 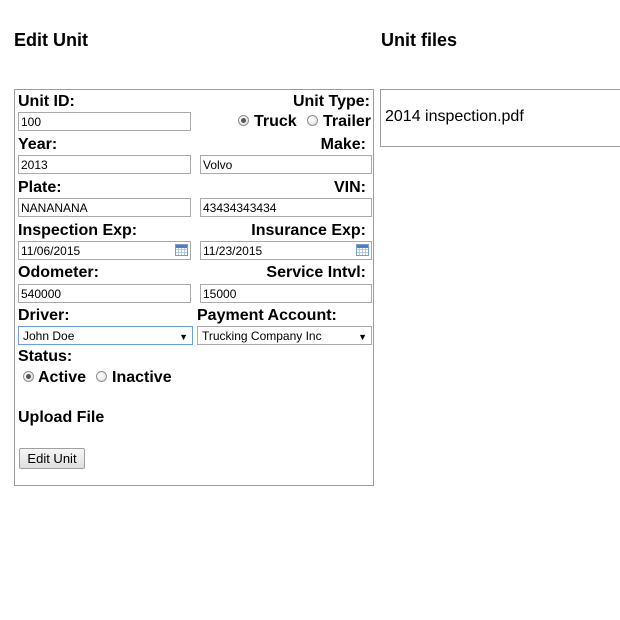 I want to click on unit-type-trailer-radio, so click(x=312, y=120).